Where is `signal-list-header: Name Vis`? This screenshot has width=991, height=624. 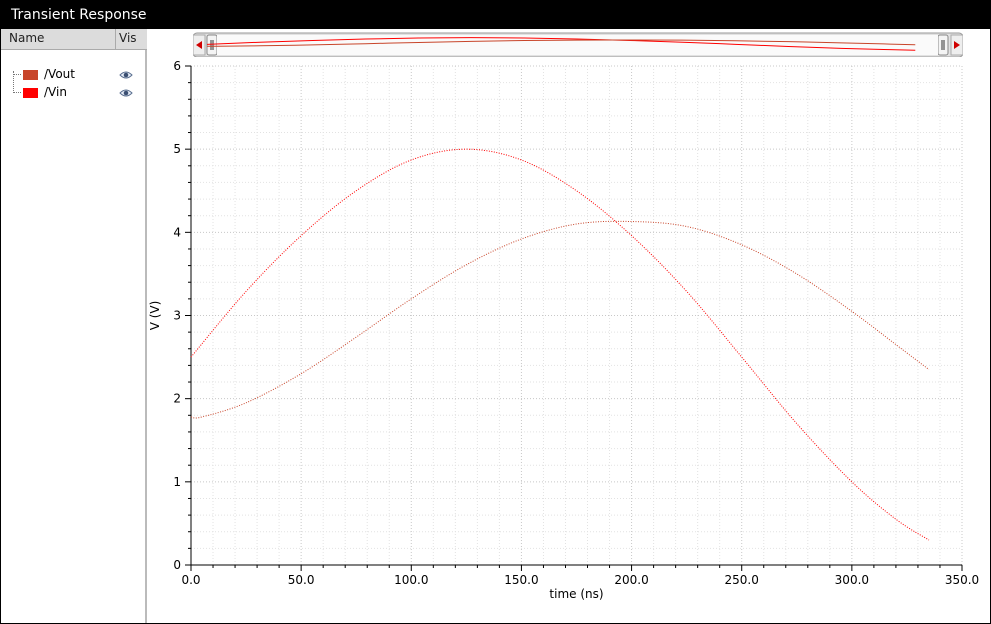 signal-list-header: Name Vis is located at coordinates (74, 39).